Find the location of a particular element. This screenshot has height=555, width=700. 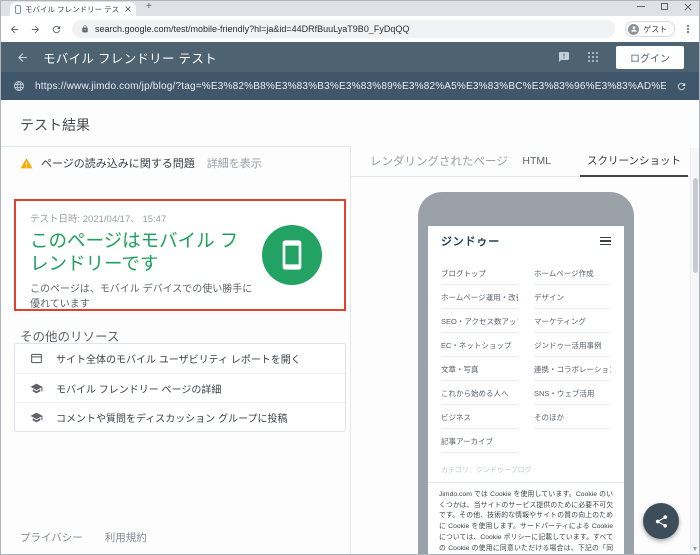

window-close-icon is located at coordinates (688, 6).